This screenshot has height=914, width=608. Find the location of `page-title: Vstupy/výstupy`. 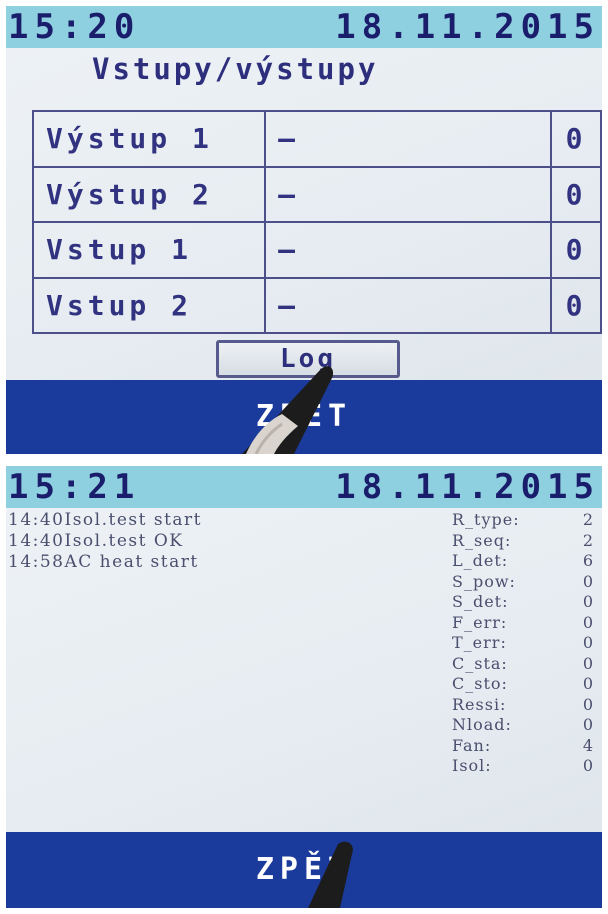

page-title: Vstupy/výstupy is located at coordinates (235, 69).